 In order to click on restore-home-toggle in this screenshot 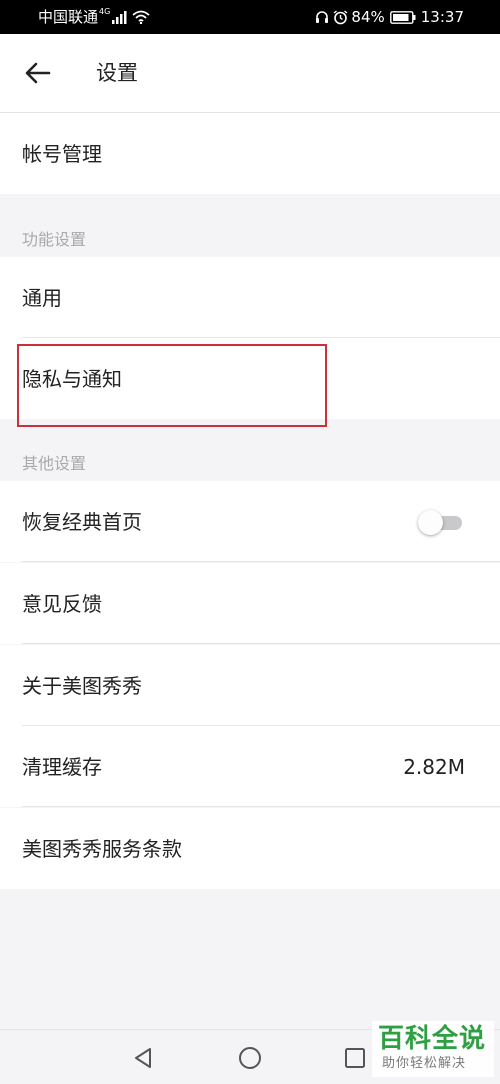, I will do `click(441, 522)`.